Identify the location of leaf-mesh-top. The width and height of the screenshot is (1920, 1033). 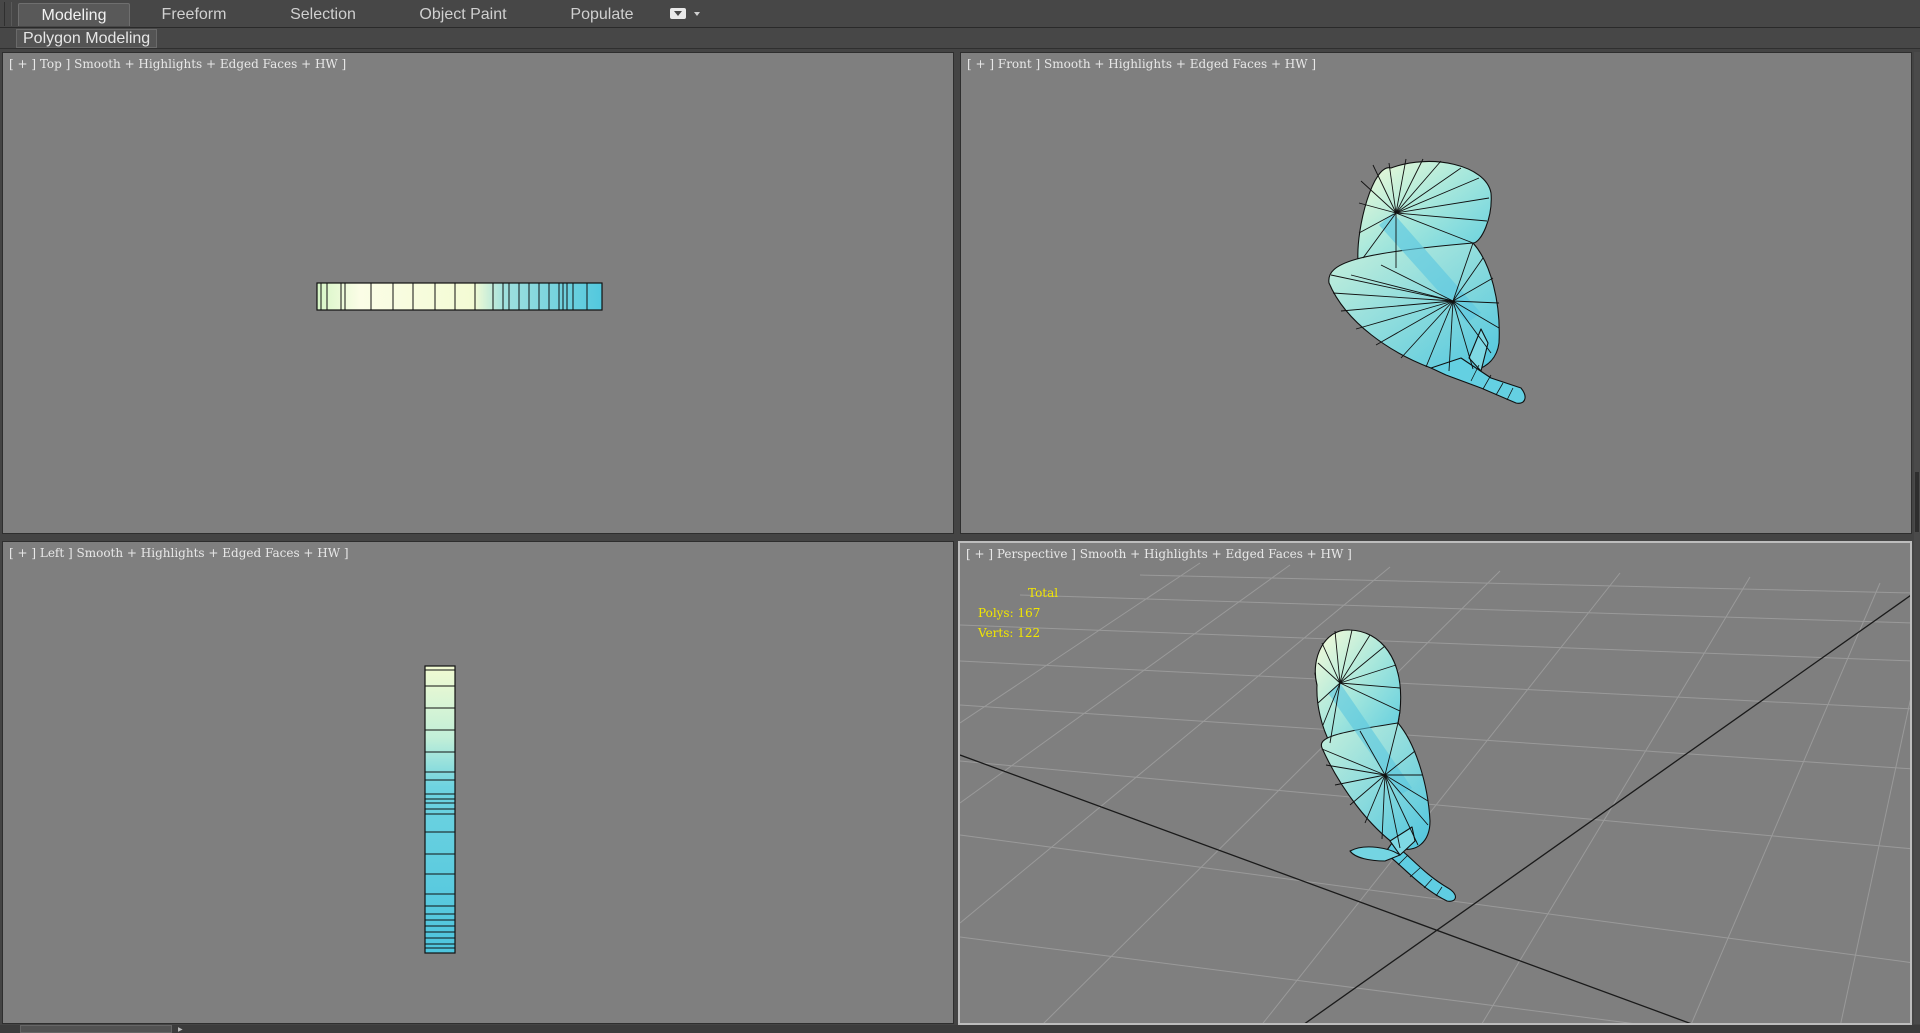
(459, 296).